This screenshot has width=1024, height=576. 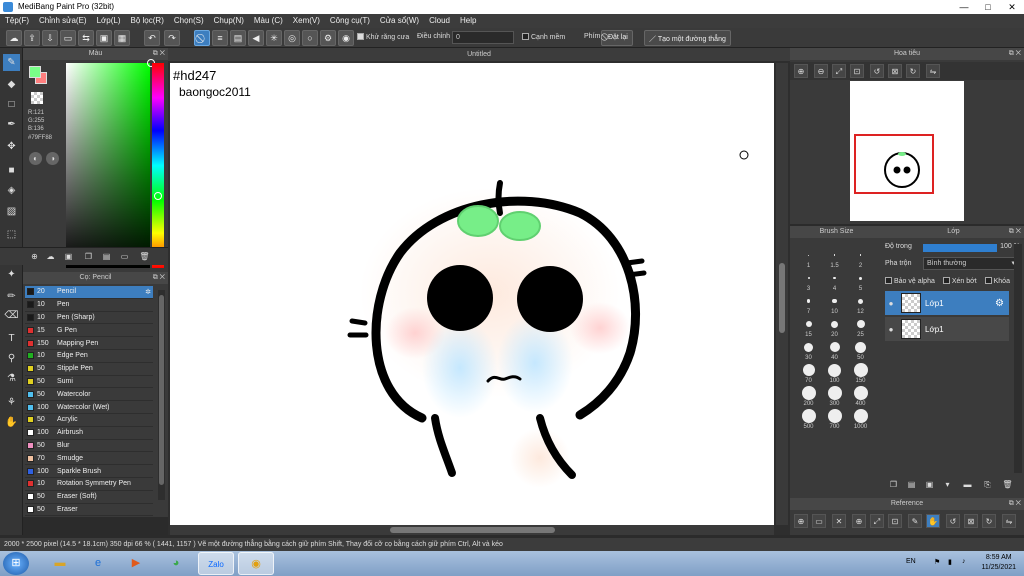 I want to click on maximize-button: □, so click(x=988, y=7).